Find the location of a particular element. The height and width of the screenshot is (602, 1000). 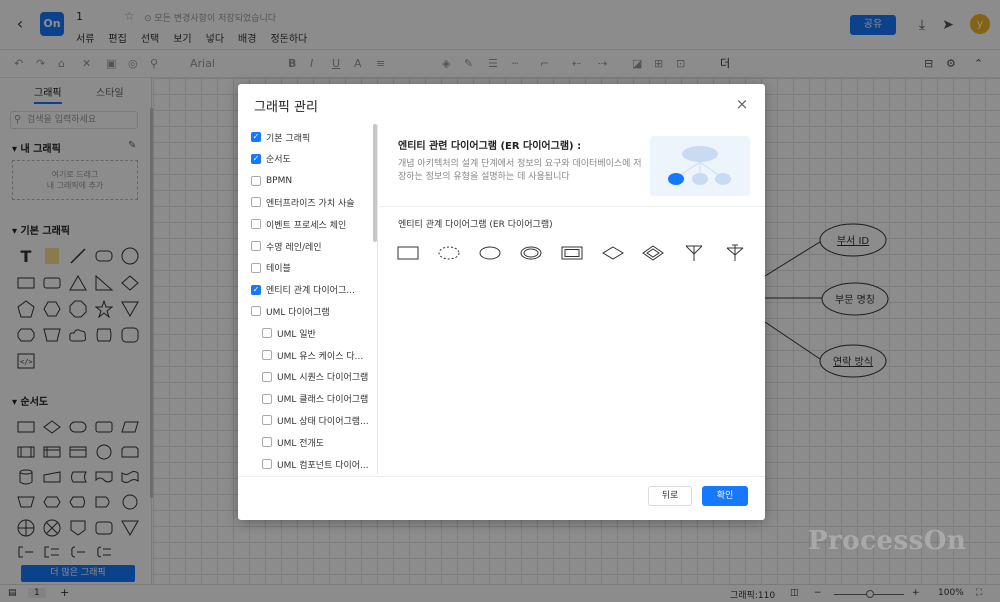

watermark-logo: ProcessOn is located at coordinates (887, 541).